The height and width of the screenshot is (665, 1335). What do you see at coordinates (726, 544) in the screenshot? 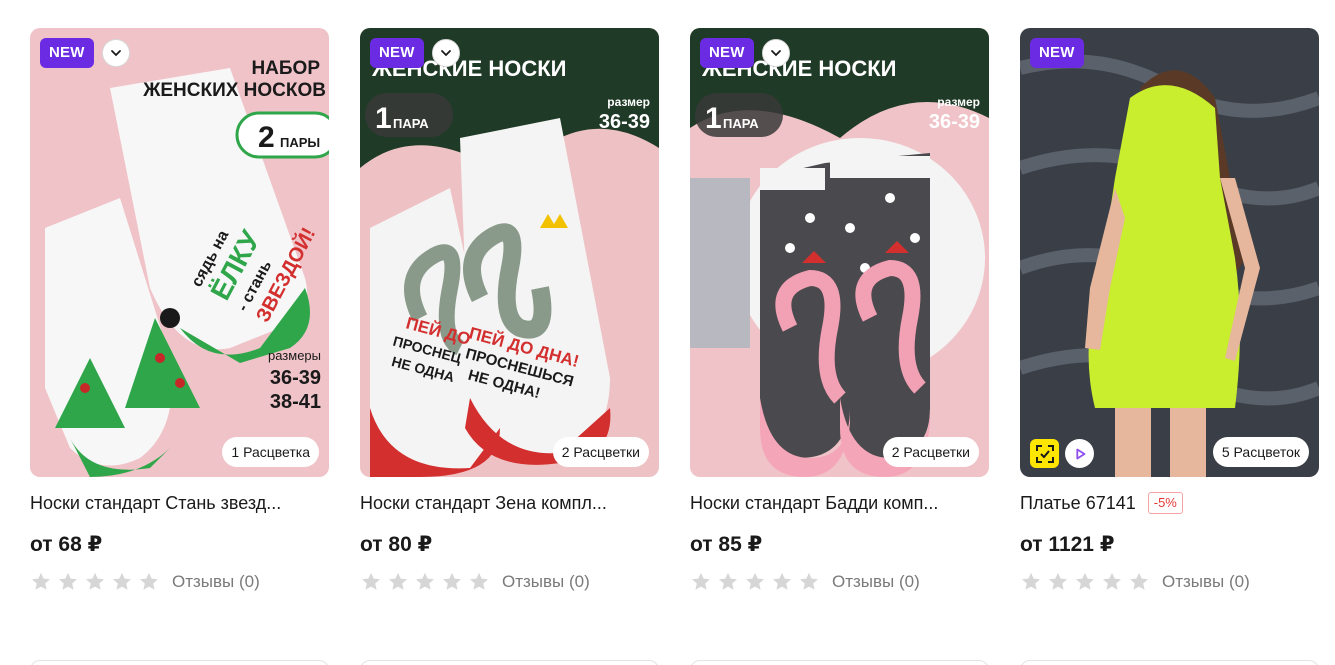
I see `product-price: от 85 ₽` at bounding box center [726, 544].